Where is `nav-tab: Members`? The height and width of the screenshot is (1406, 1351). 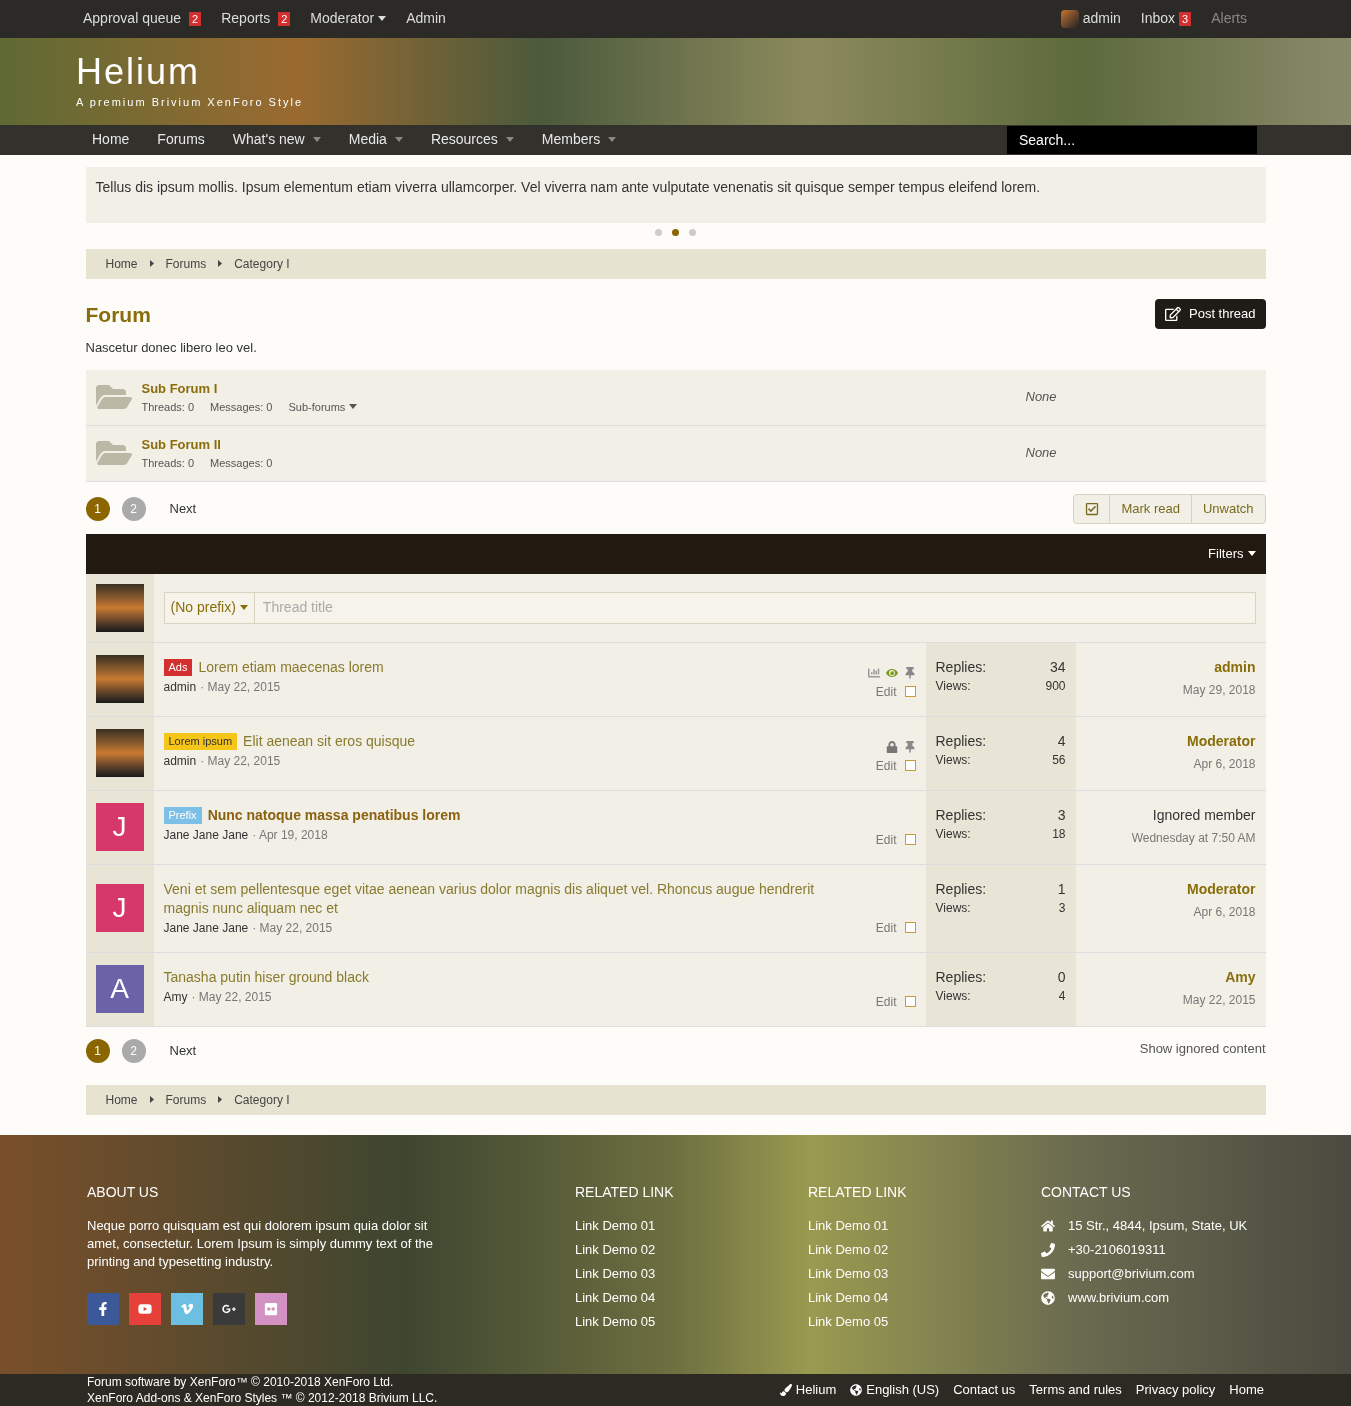
nav-tab: Members is located at coordinates (579, 140).